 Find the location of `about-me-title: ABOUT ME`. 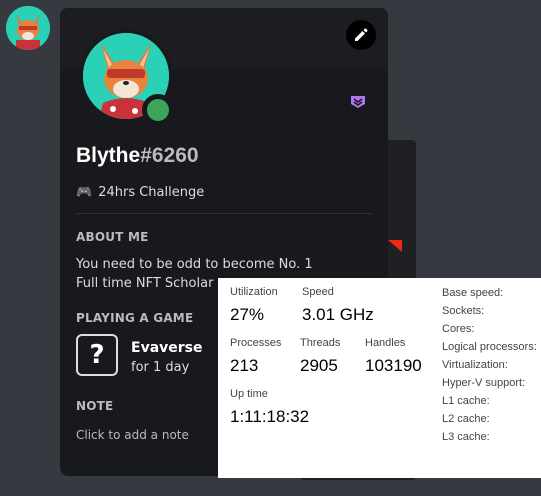

about-me-title: ABOUT ME is located at coordinates (112, 237).